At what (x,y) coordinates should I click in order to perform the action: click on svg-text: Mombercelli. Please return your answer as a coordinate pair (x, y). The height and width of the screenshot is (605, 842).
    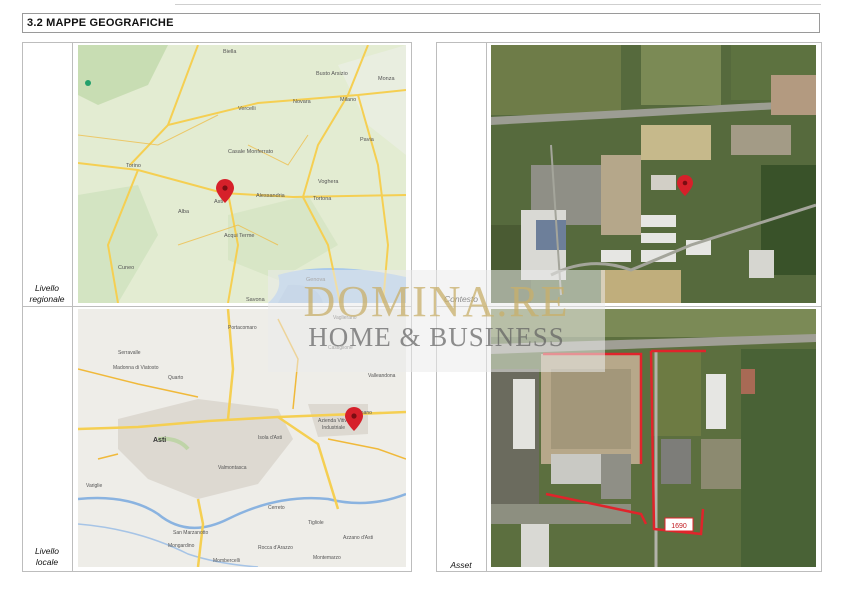
    Looking at the image, I should click on (226, 561).